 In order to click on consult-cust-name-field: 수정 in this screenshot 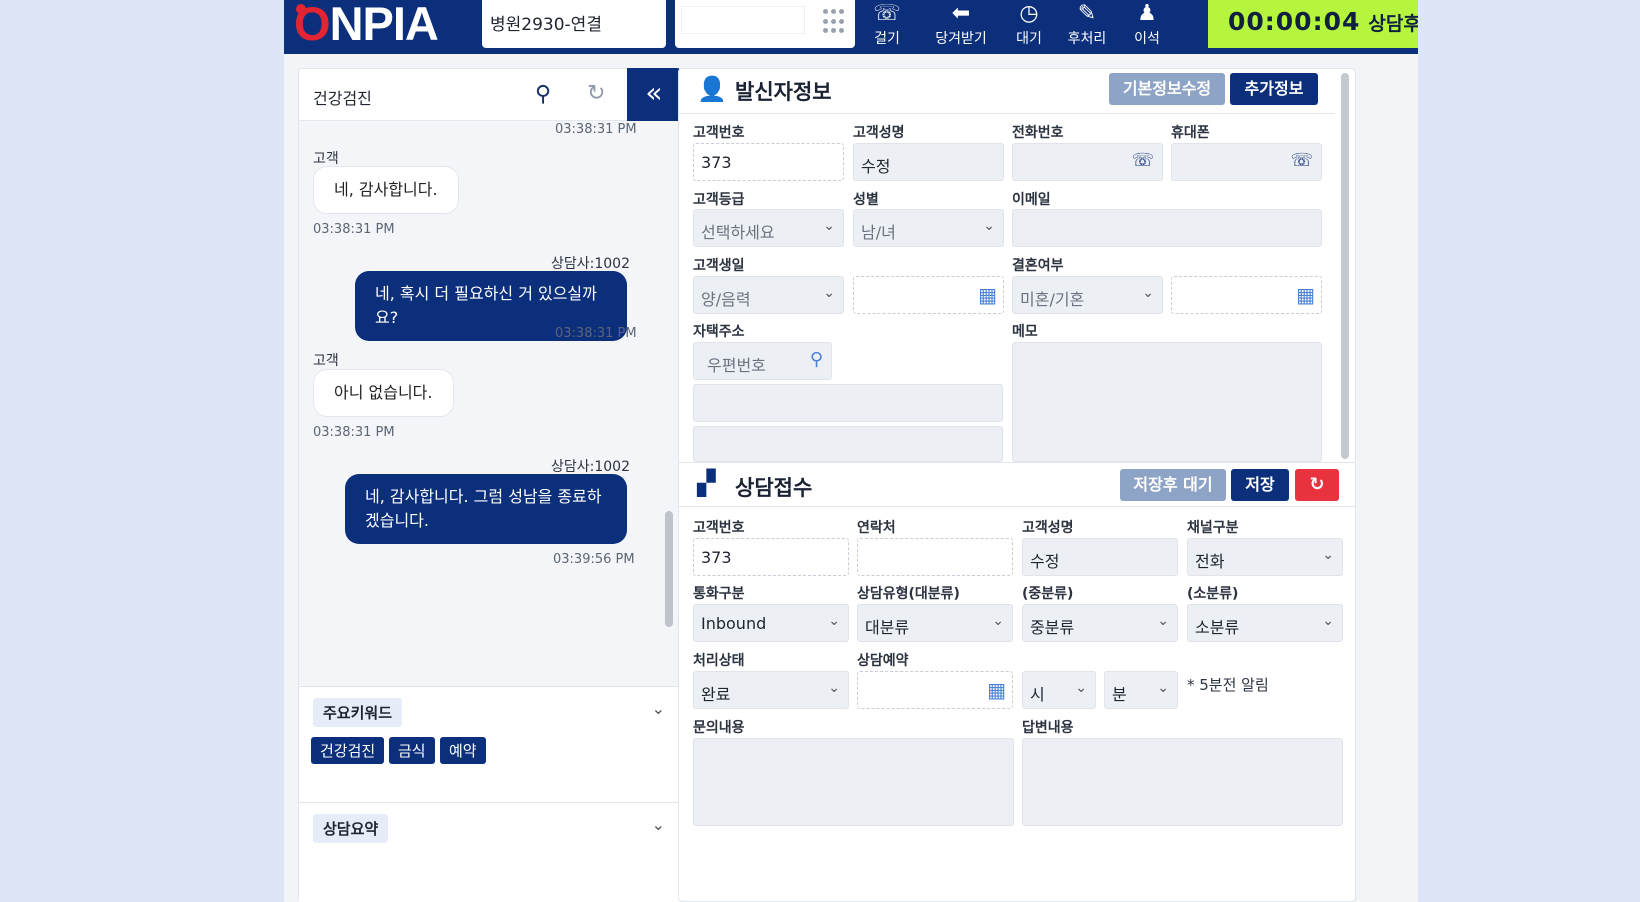, I will do `click(1100, 557)`.